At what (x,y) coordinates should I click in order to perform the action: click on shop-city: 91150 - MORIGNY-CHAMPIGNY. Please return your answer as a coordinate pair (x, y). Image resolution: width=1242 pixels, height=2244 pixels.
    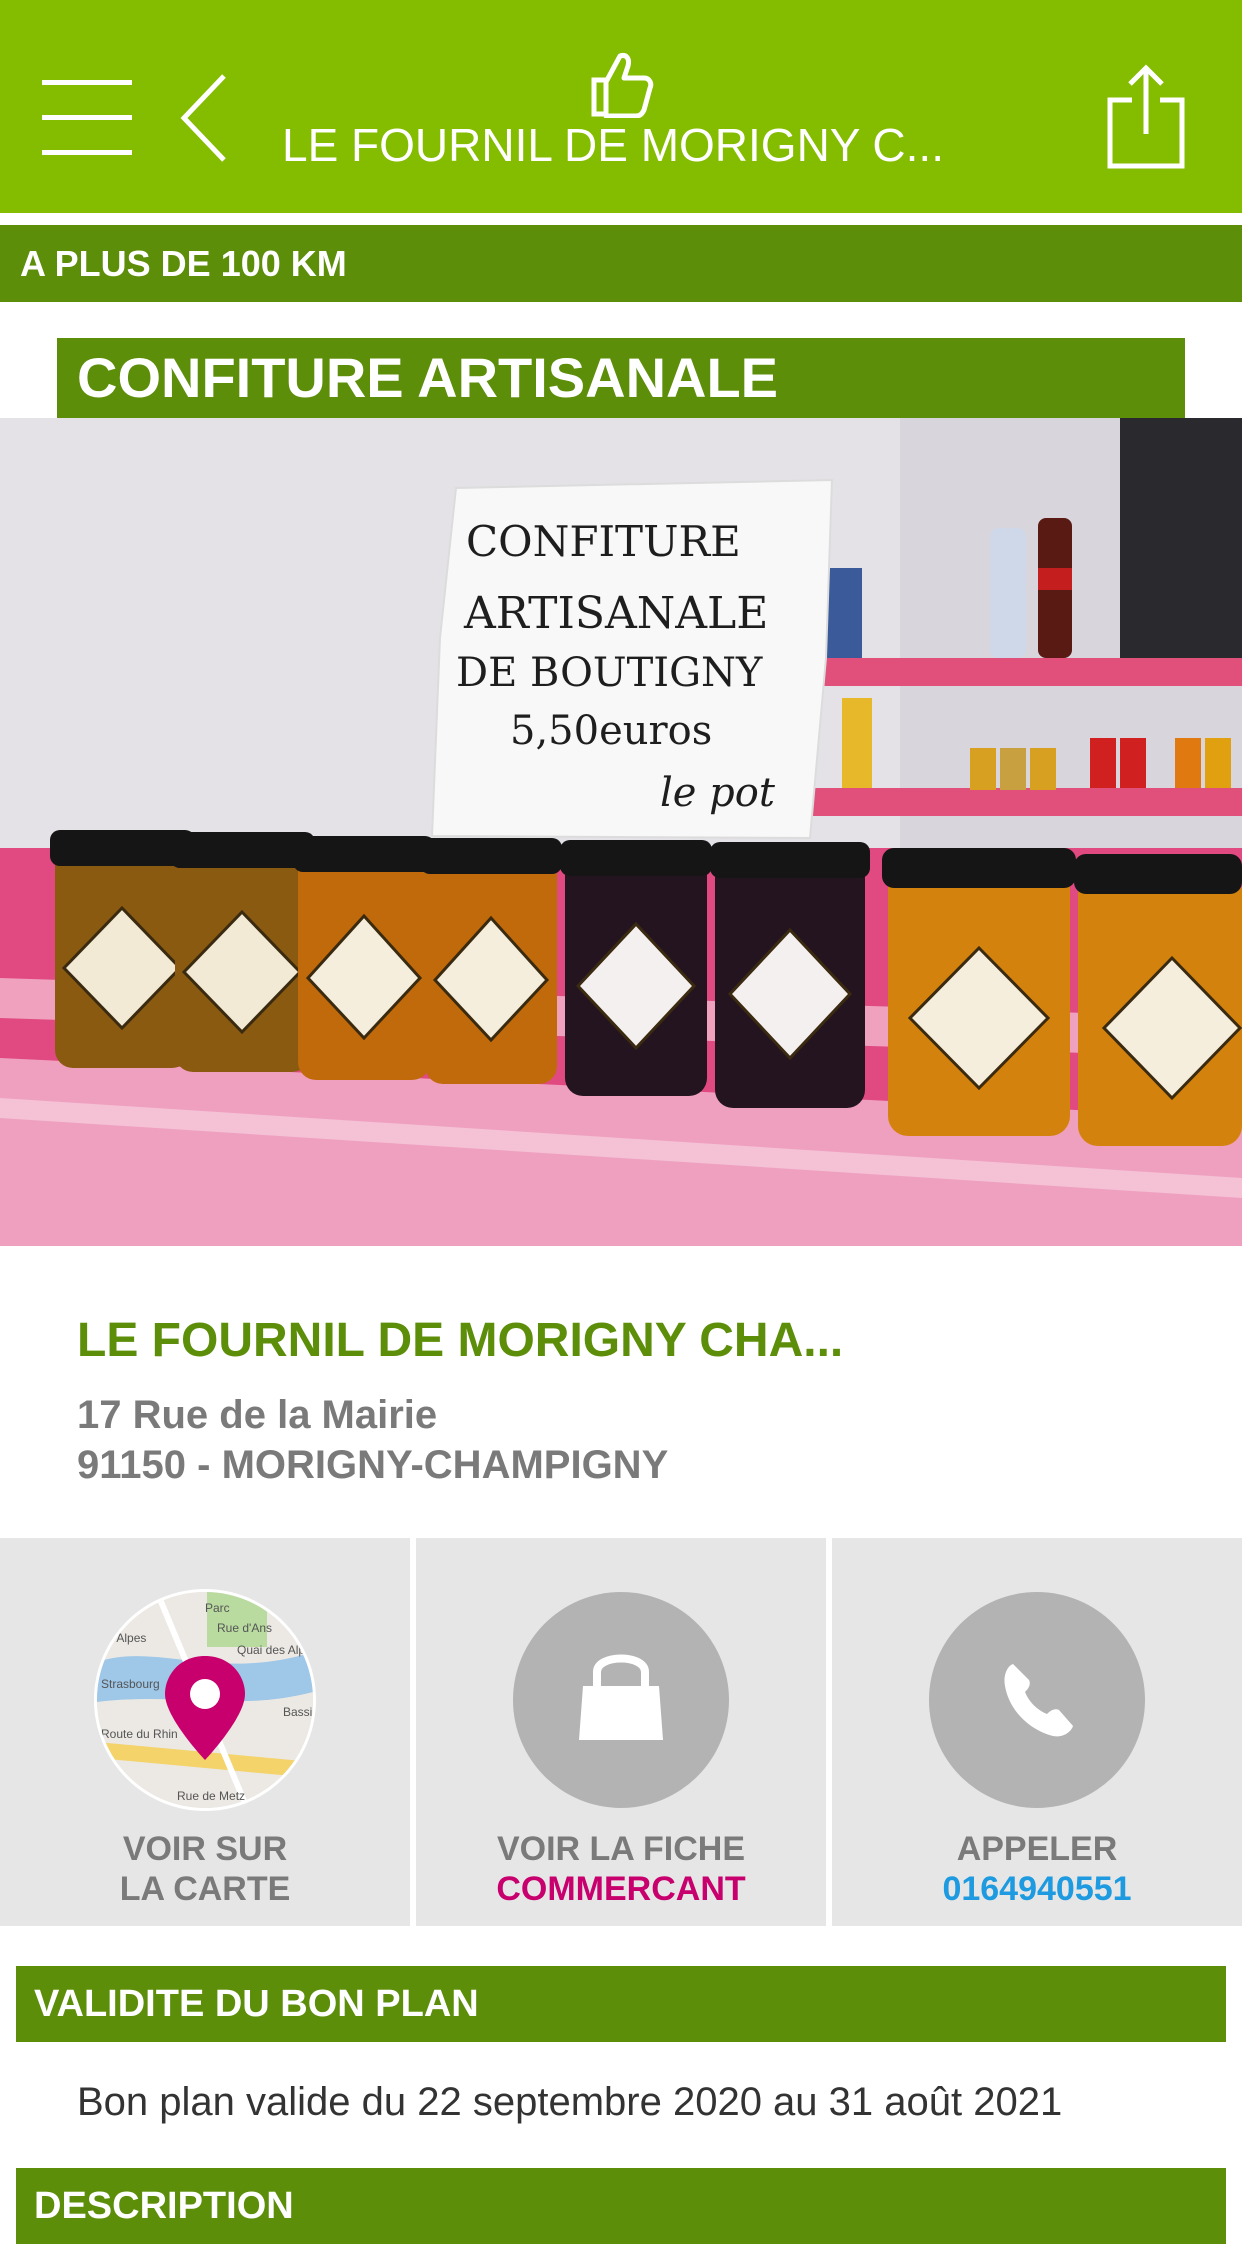
    Looking at the image, I should click on (373, 1465).